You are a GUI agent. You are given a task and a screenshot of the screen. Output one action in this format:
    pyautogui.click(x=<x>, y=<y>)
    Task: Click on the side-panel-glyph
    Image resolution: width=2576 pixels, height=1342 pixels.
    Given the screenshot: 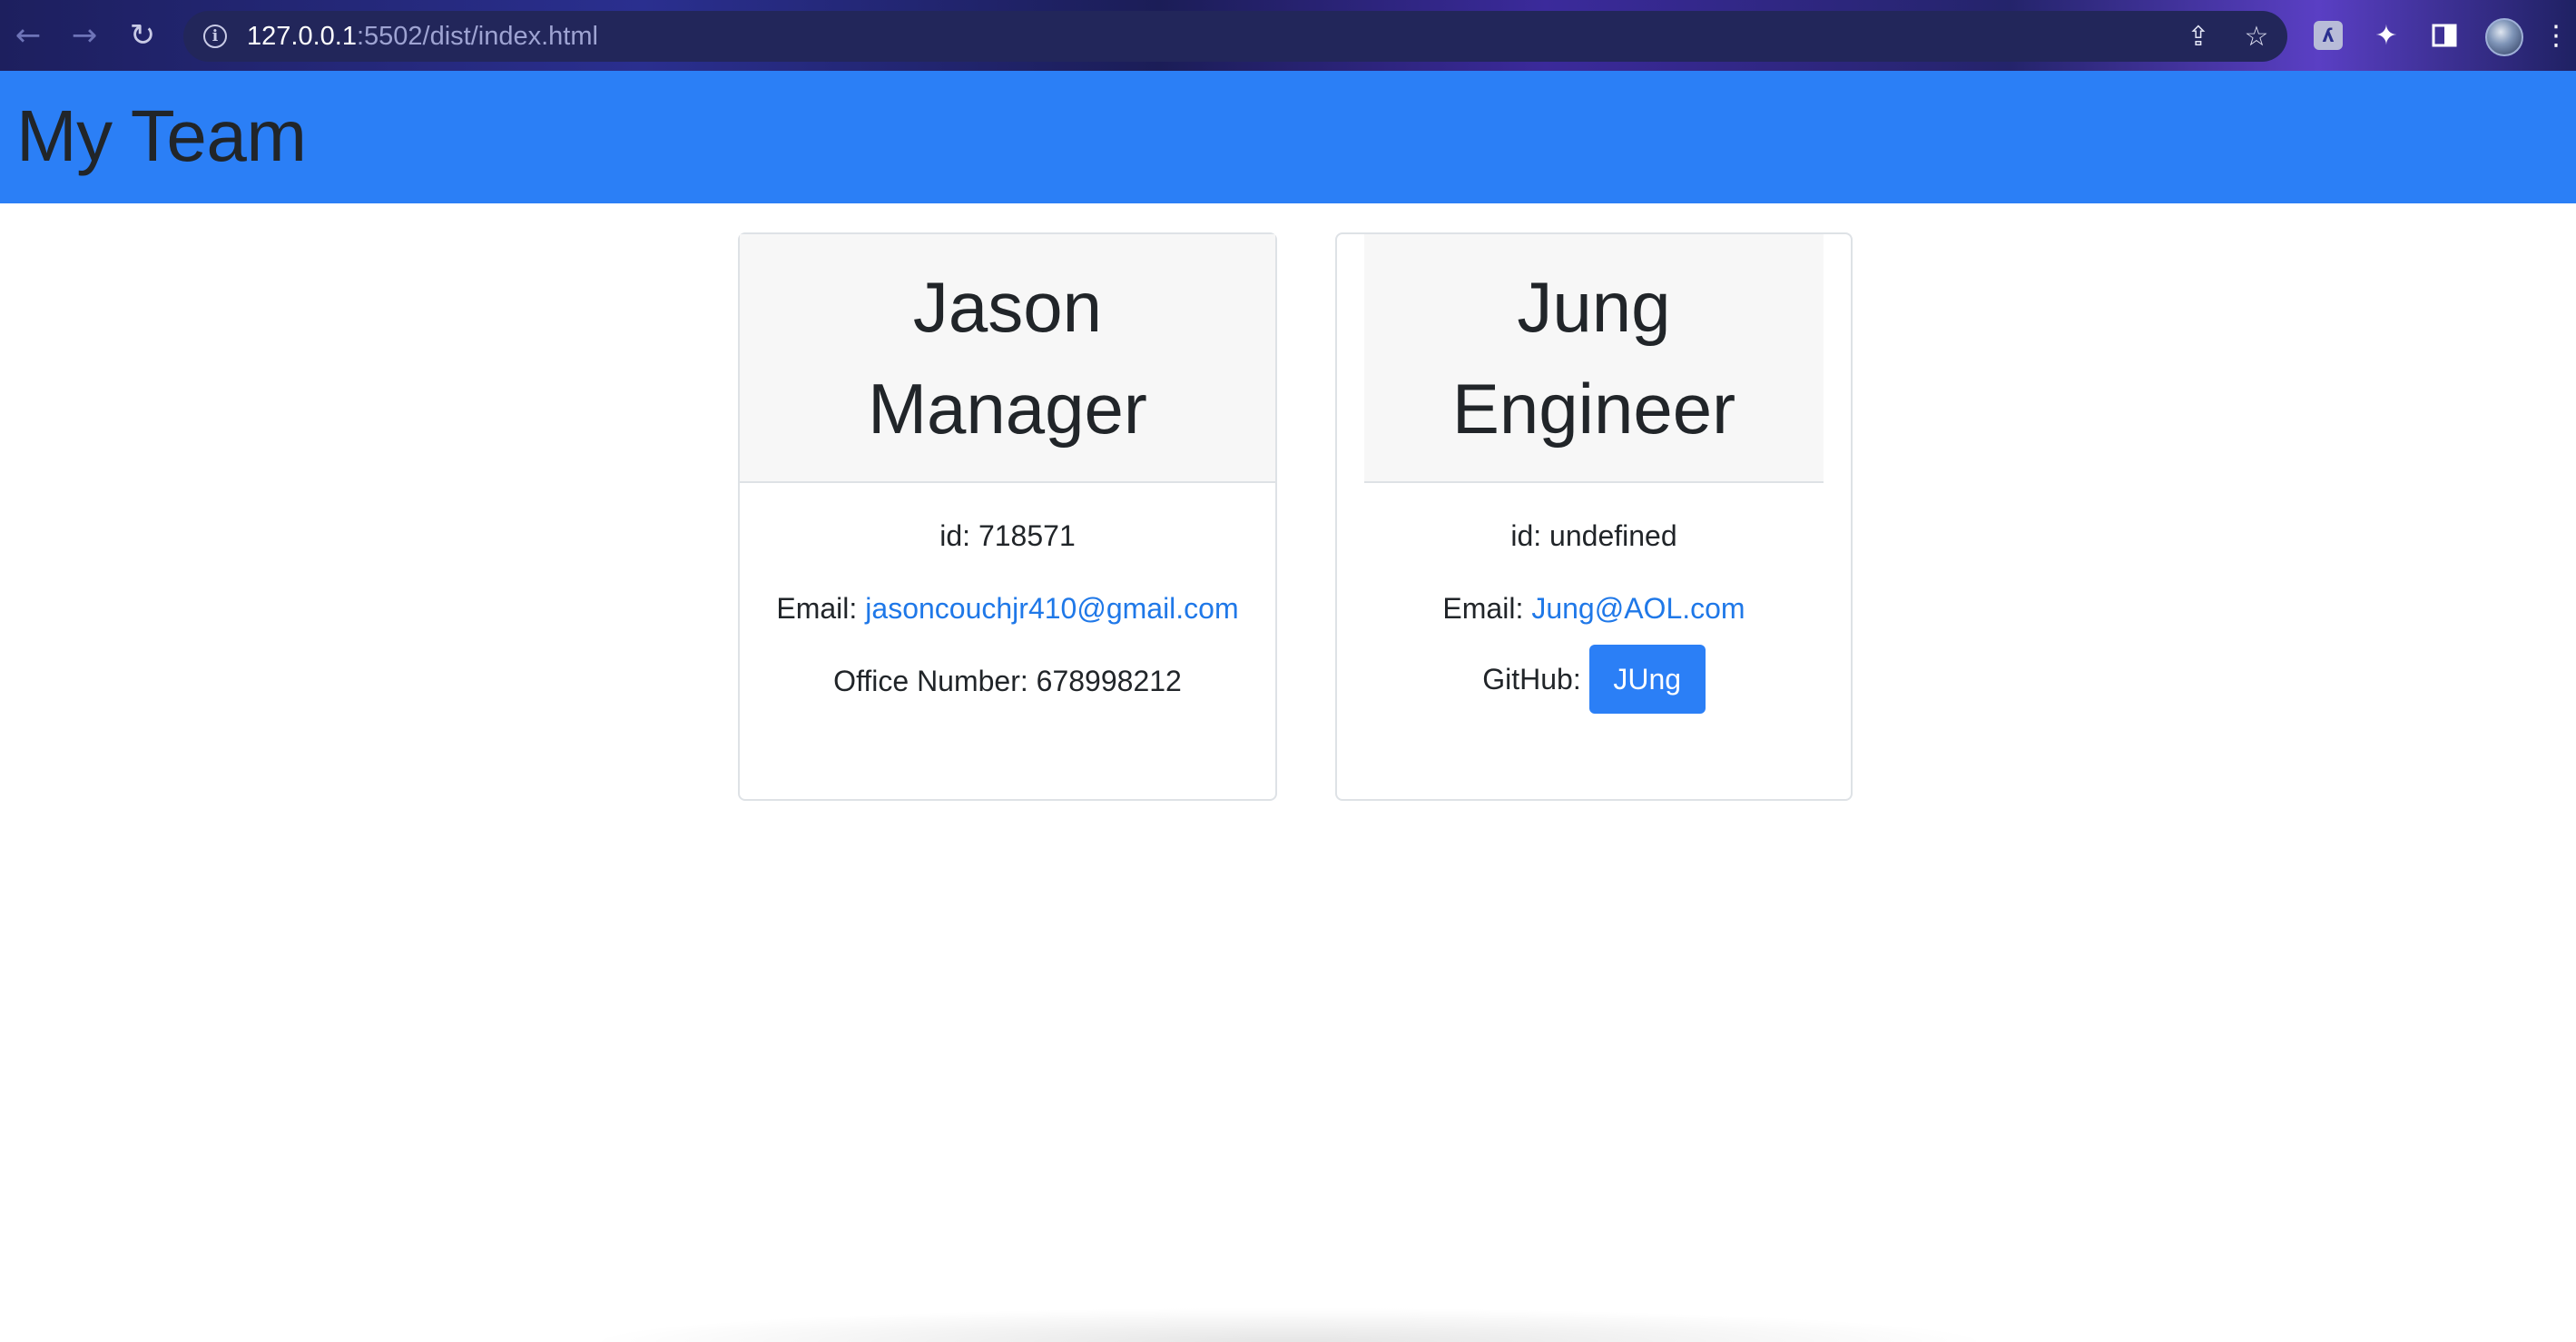 What is the action you would take?
    pyautogui.click(x=2444, y=35)
    